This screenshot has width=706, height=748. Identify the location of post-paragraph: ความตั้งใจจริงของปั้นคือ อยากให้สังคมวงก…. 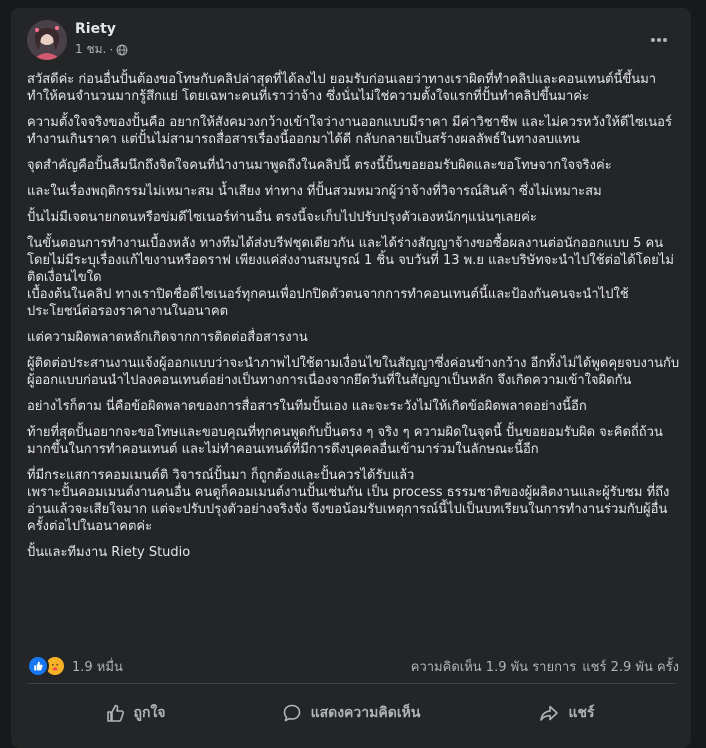
(349, 131).